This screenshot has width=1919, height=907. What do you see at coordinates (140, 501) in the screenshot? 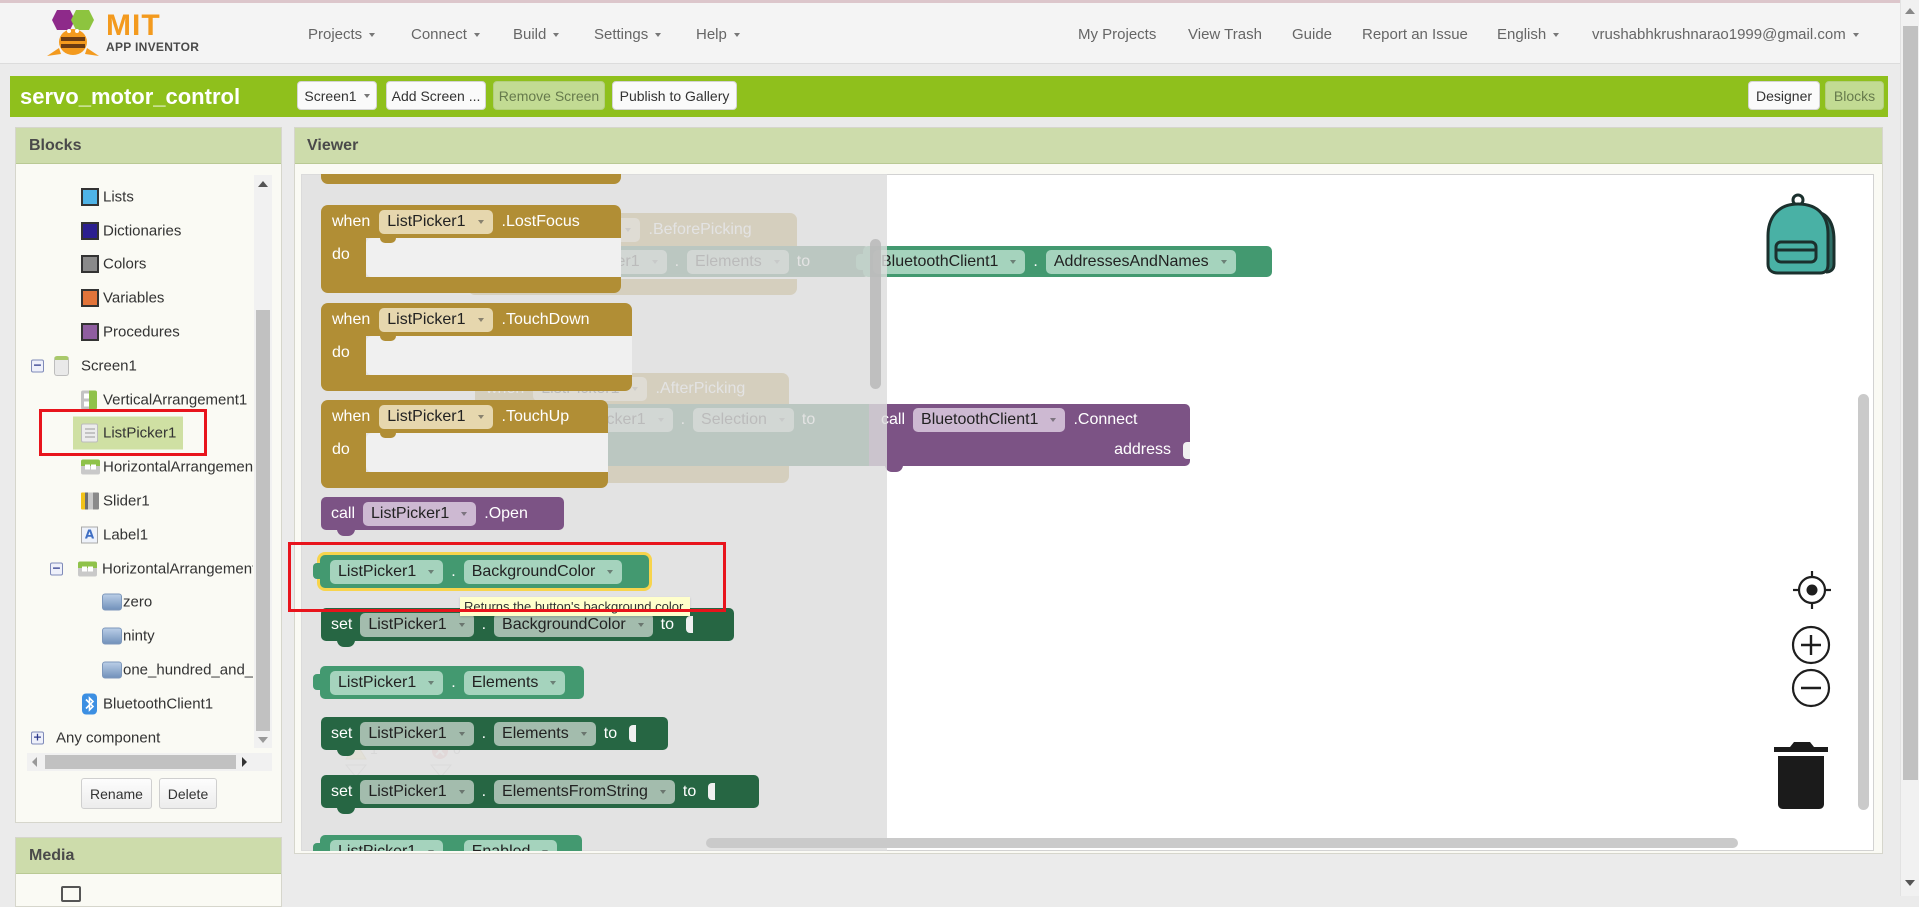
I see `tree-item-slider1: Slider1` at bounding box center [140, 501].